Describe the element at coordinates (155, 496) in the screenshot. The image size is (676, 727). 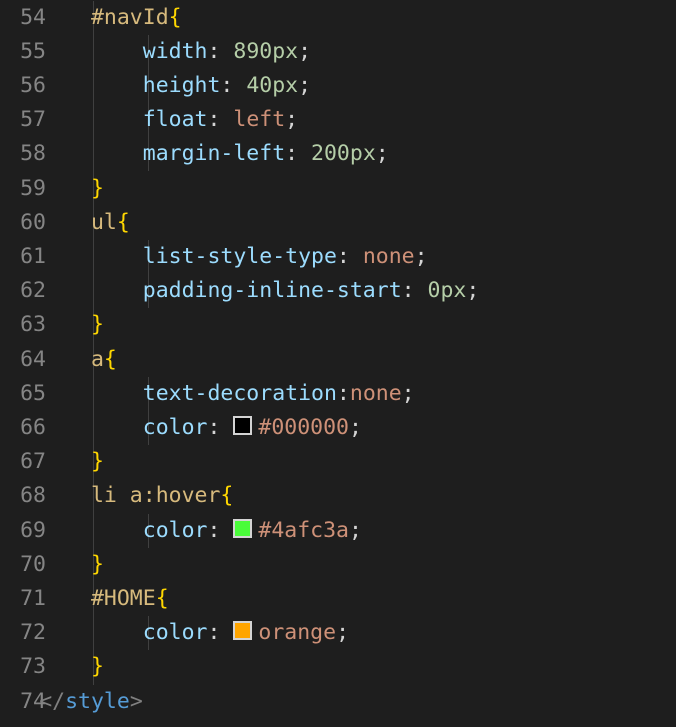
I see `css-selector: li a:hover` at that location.